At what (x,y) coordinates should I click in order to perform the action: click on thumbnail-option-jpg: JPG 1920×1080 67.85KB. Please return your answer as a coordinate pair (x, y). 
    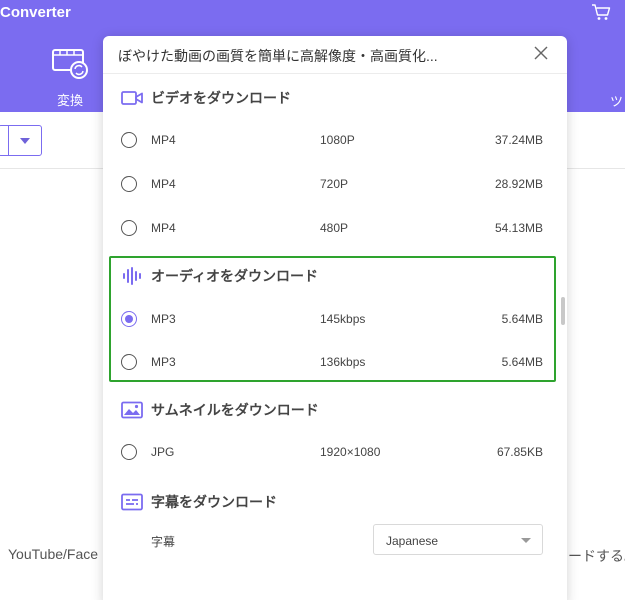
    Looking at the image, I should click on (335, 452).